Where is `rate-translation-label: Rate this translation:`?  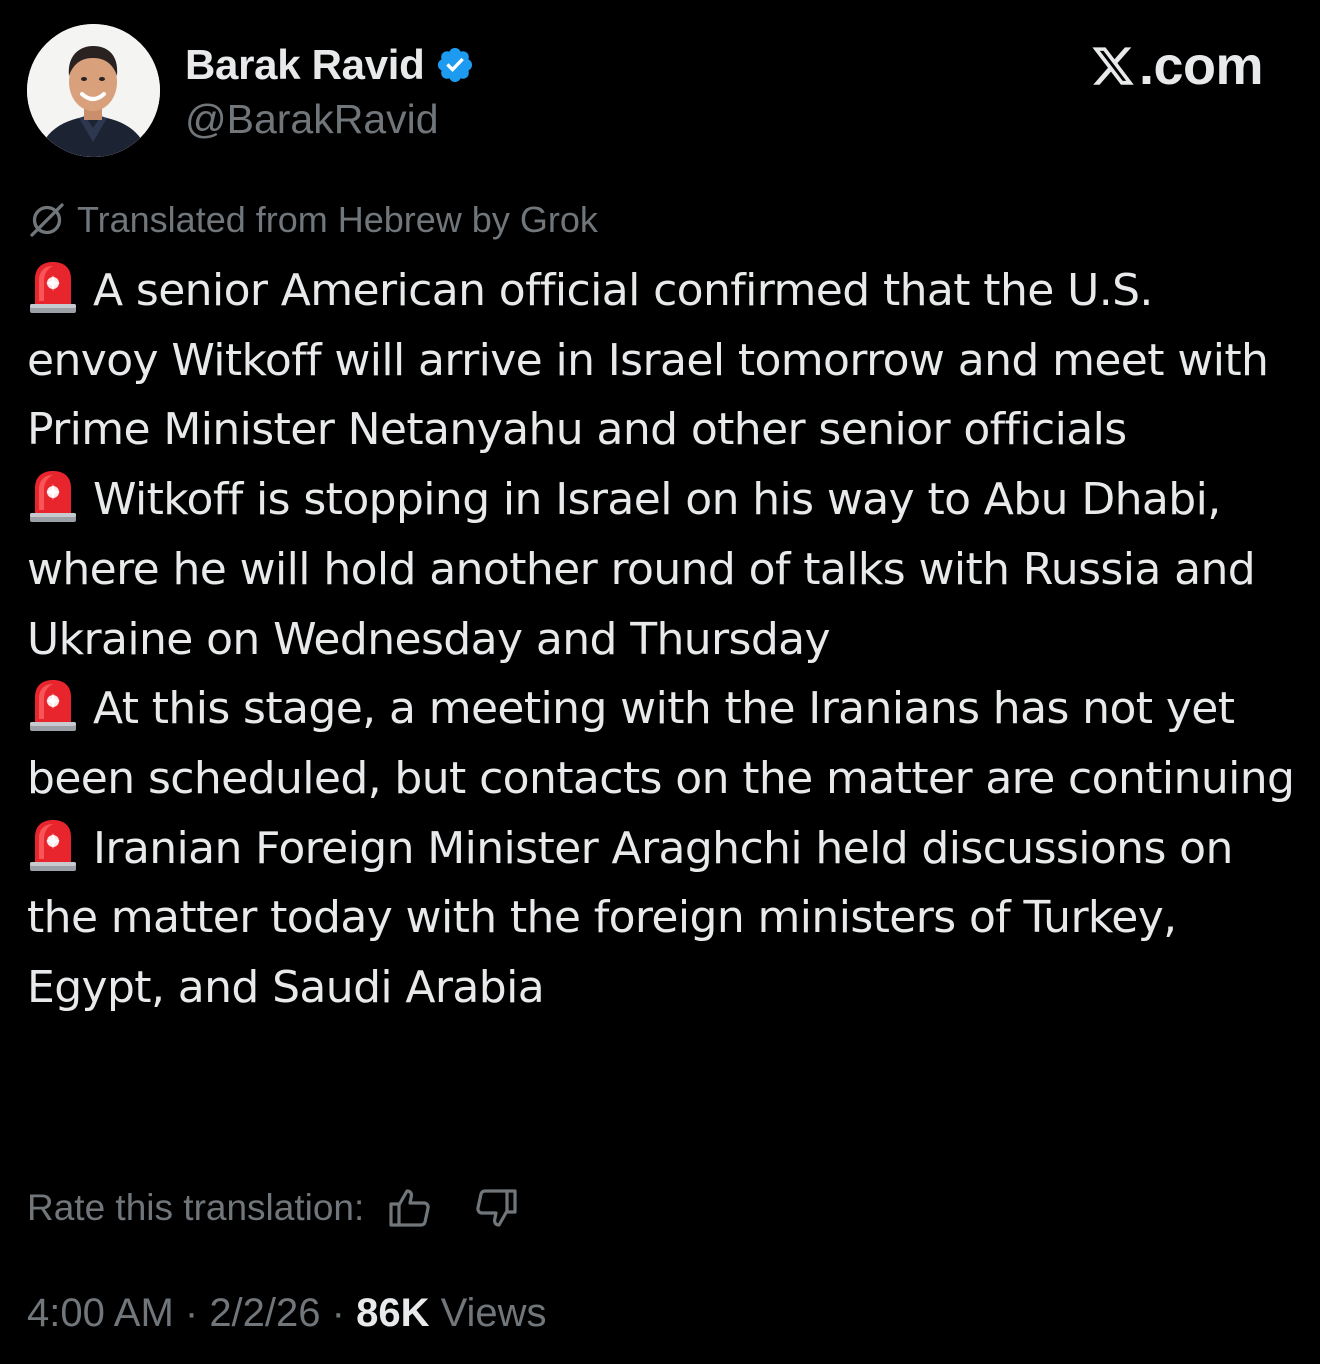 rate-translation-label: Rate this translation: is located at coordinates (196, 1207).